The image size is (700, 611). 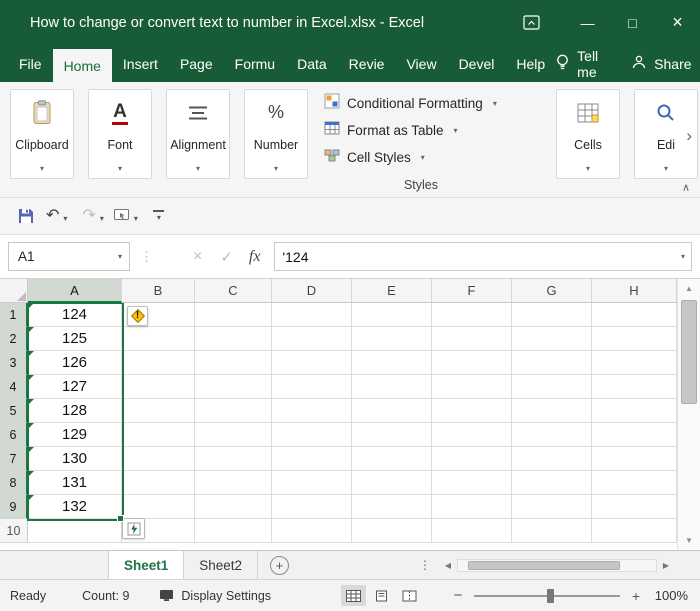 What do you see at coordinates (448, 565) in the screenshot?
I see `scroll-left-button: ◀` at bounding box center [448, 565].